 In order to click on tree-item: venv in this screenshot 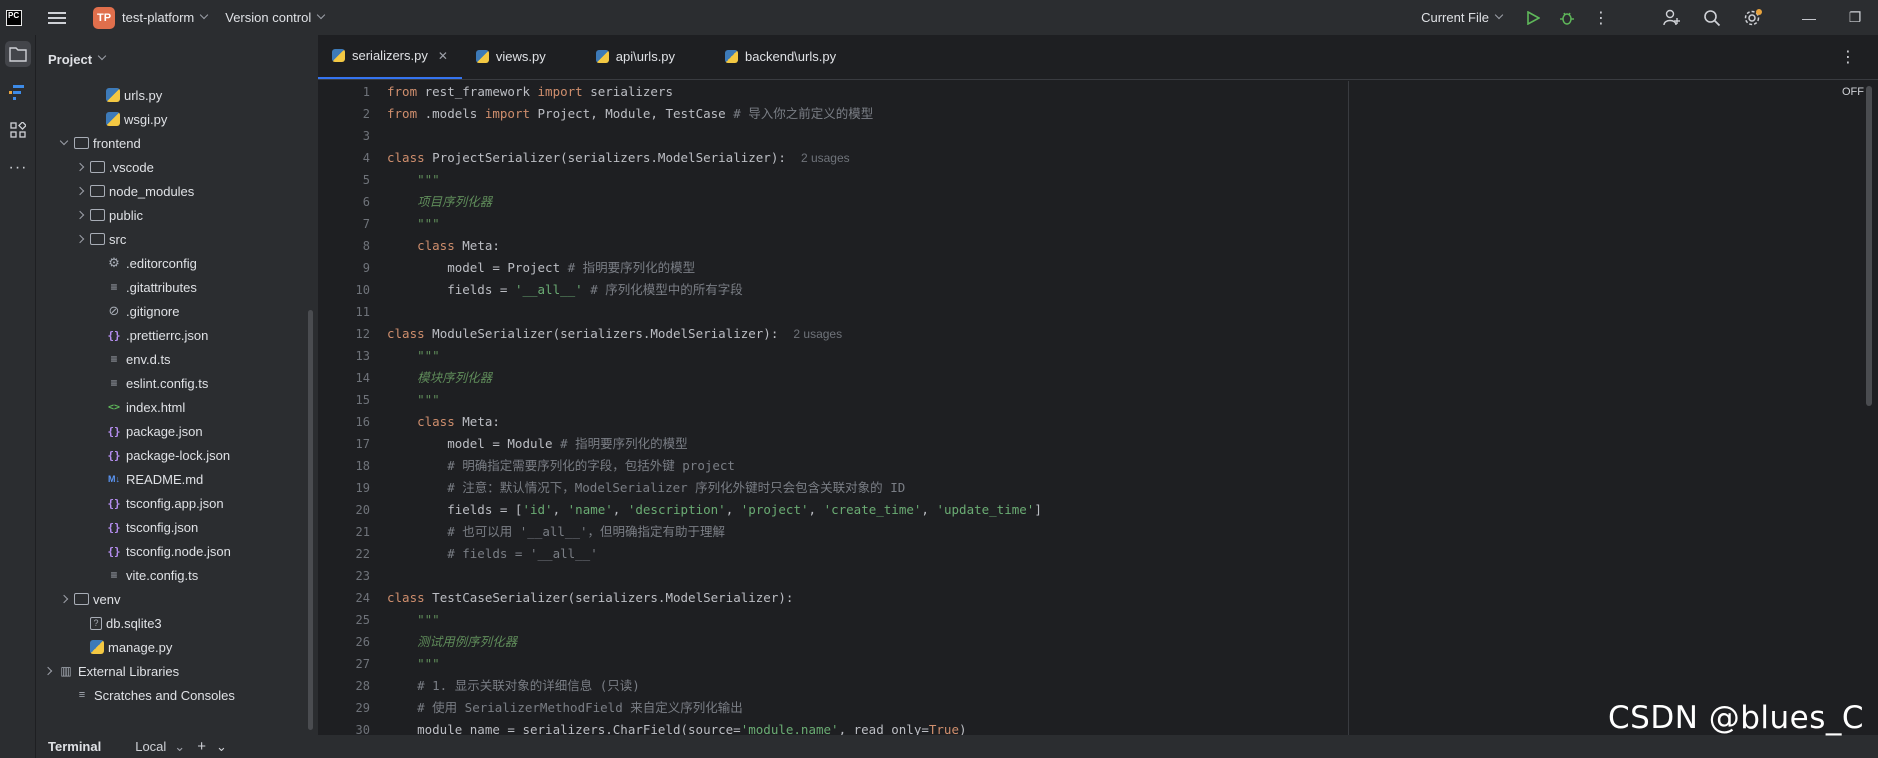, I will do `click(177, 599)`.